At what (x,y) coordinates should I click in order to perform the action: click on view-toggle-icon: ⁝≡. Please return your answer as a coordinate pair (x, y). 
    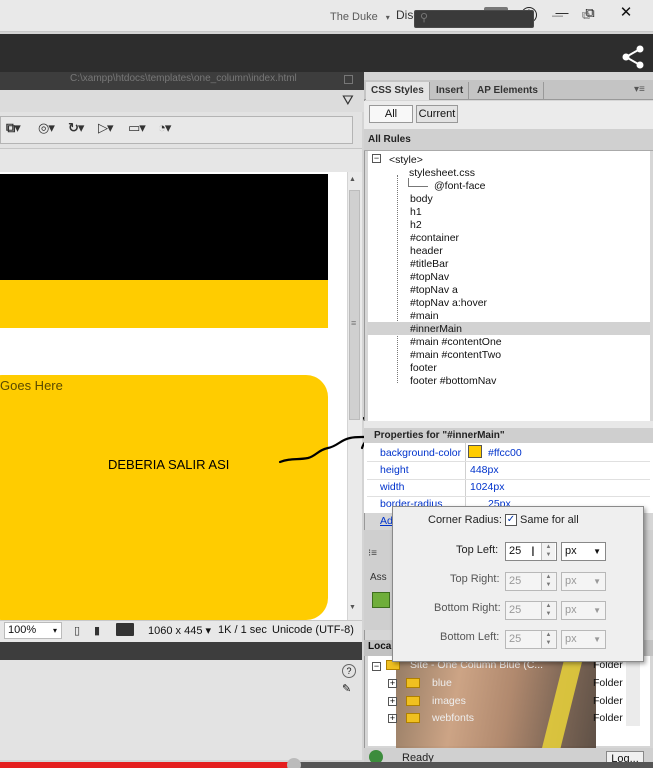
    Looking at the image, I should click on (372, 553).